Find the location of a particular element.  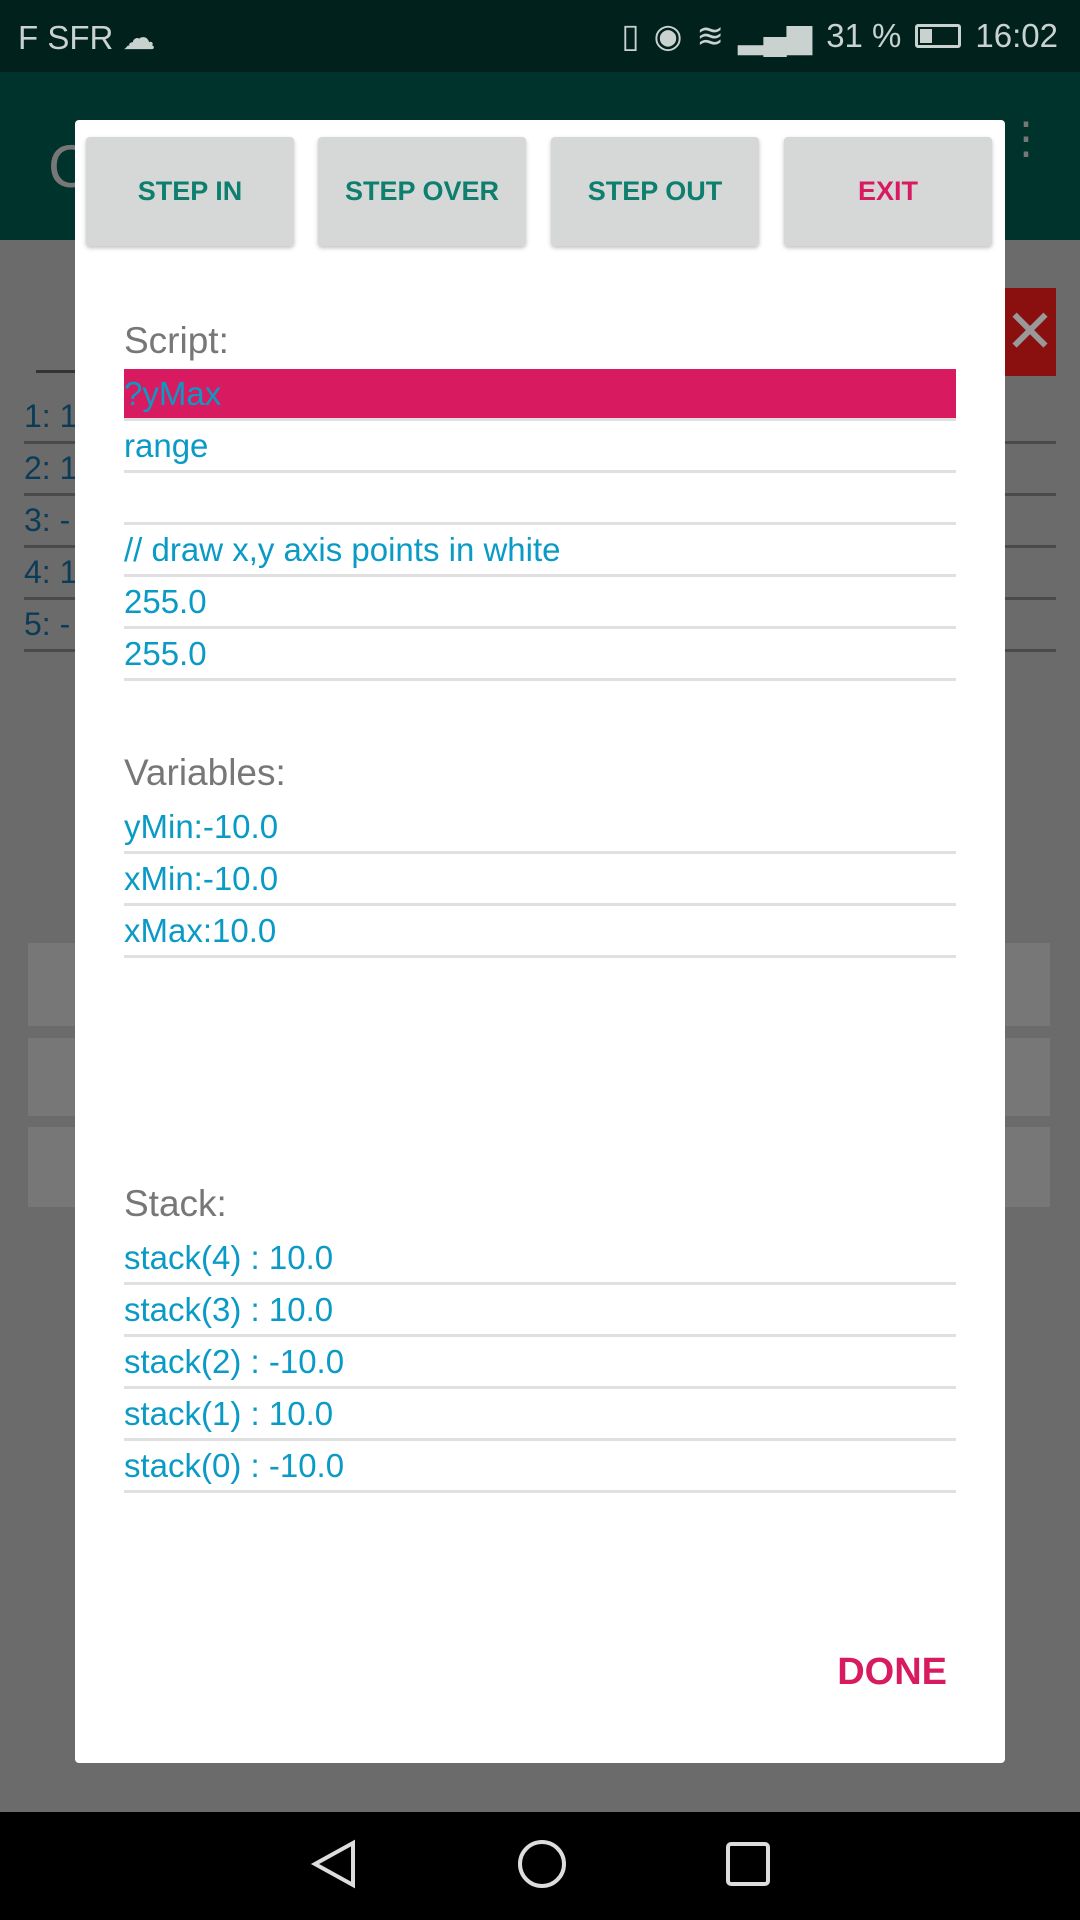

overflow-menu-icon: ⋮ is located at coordinates (1026, 139).